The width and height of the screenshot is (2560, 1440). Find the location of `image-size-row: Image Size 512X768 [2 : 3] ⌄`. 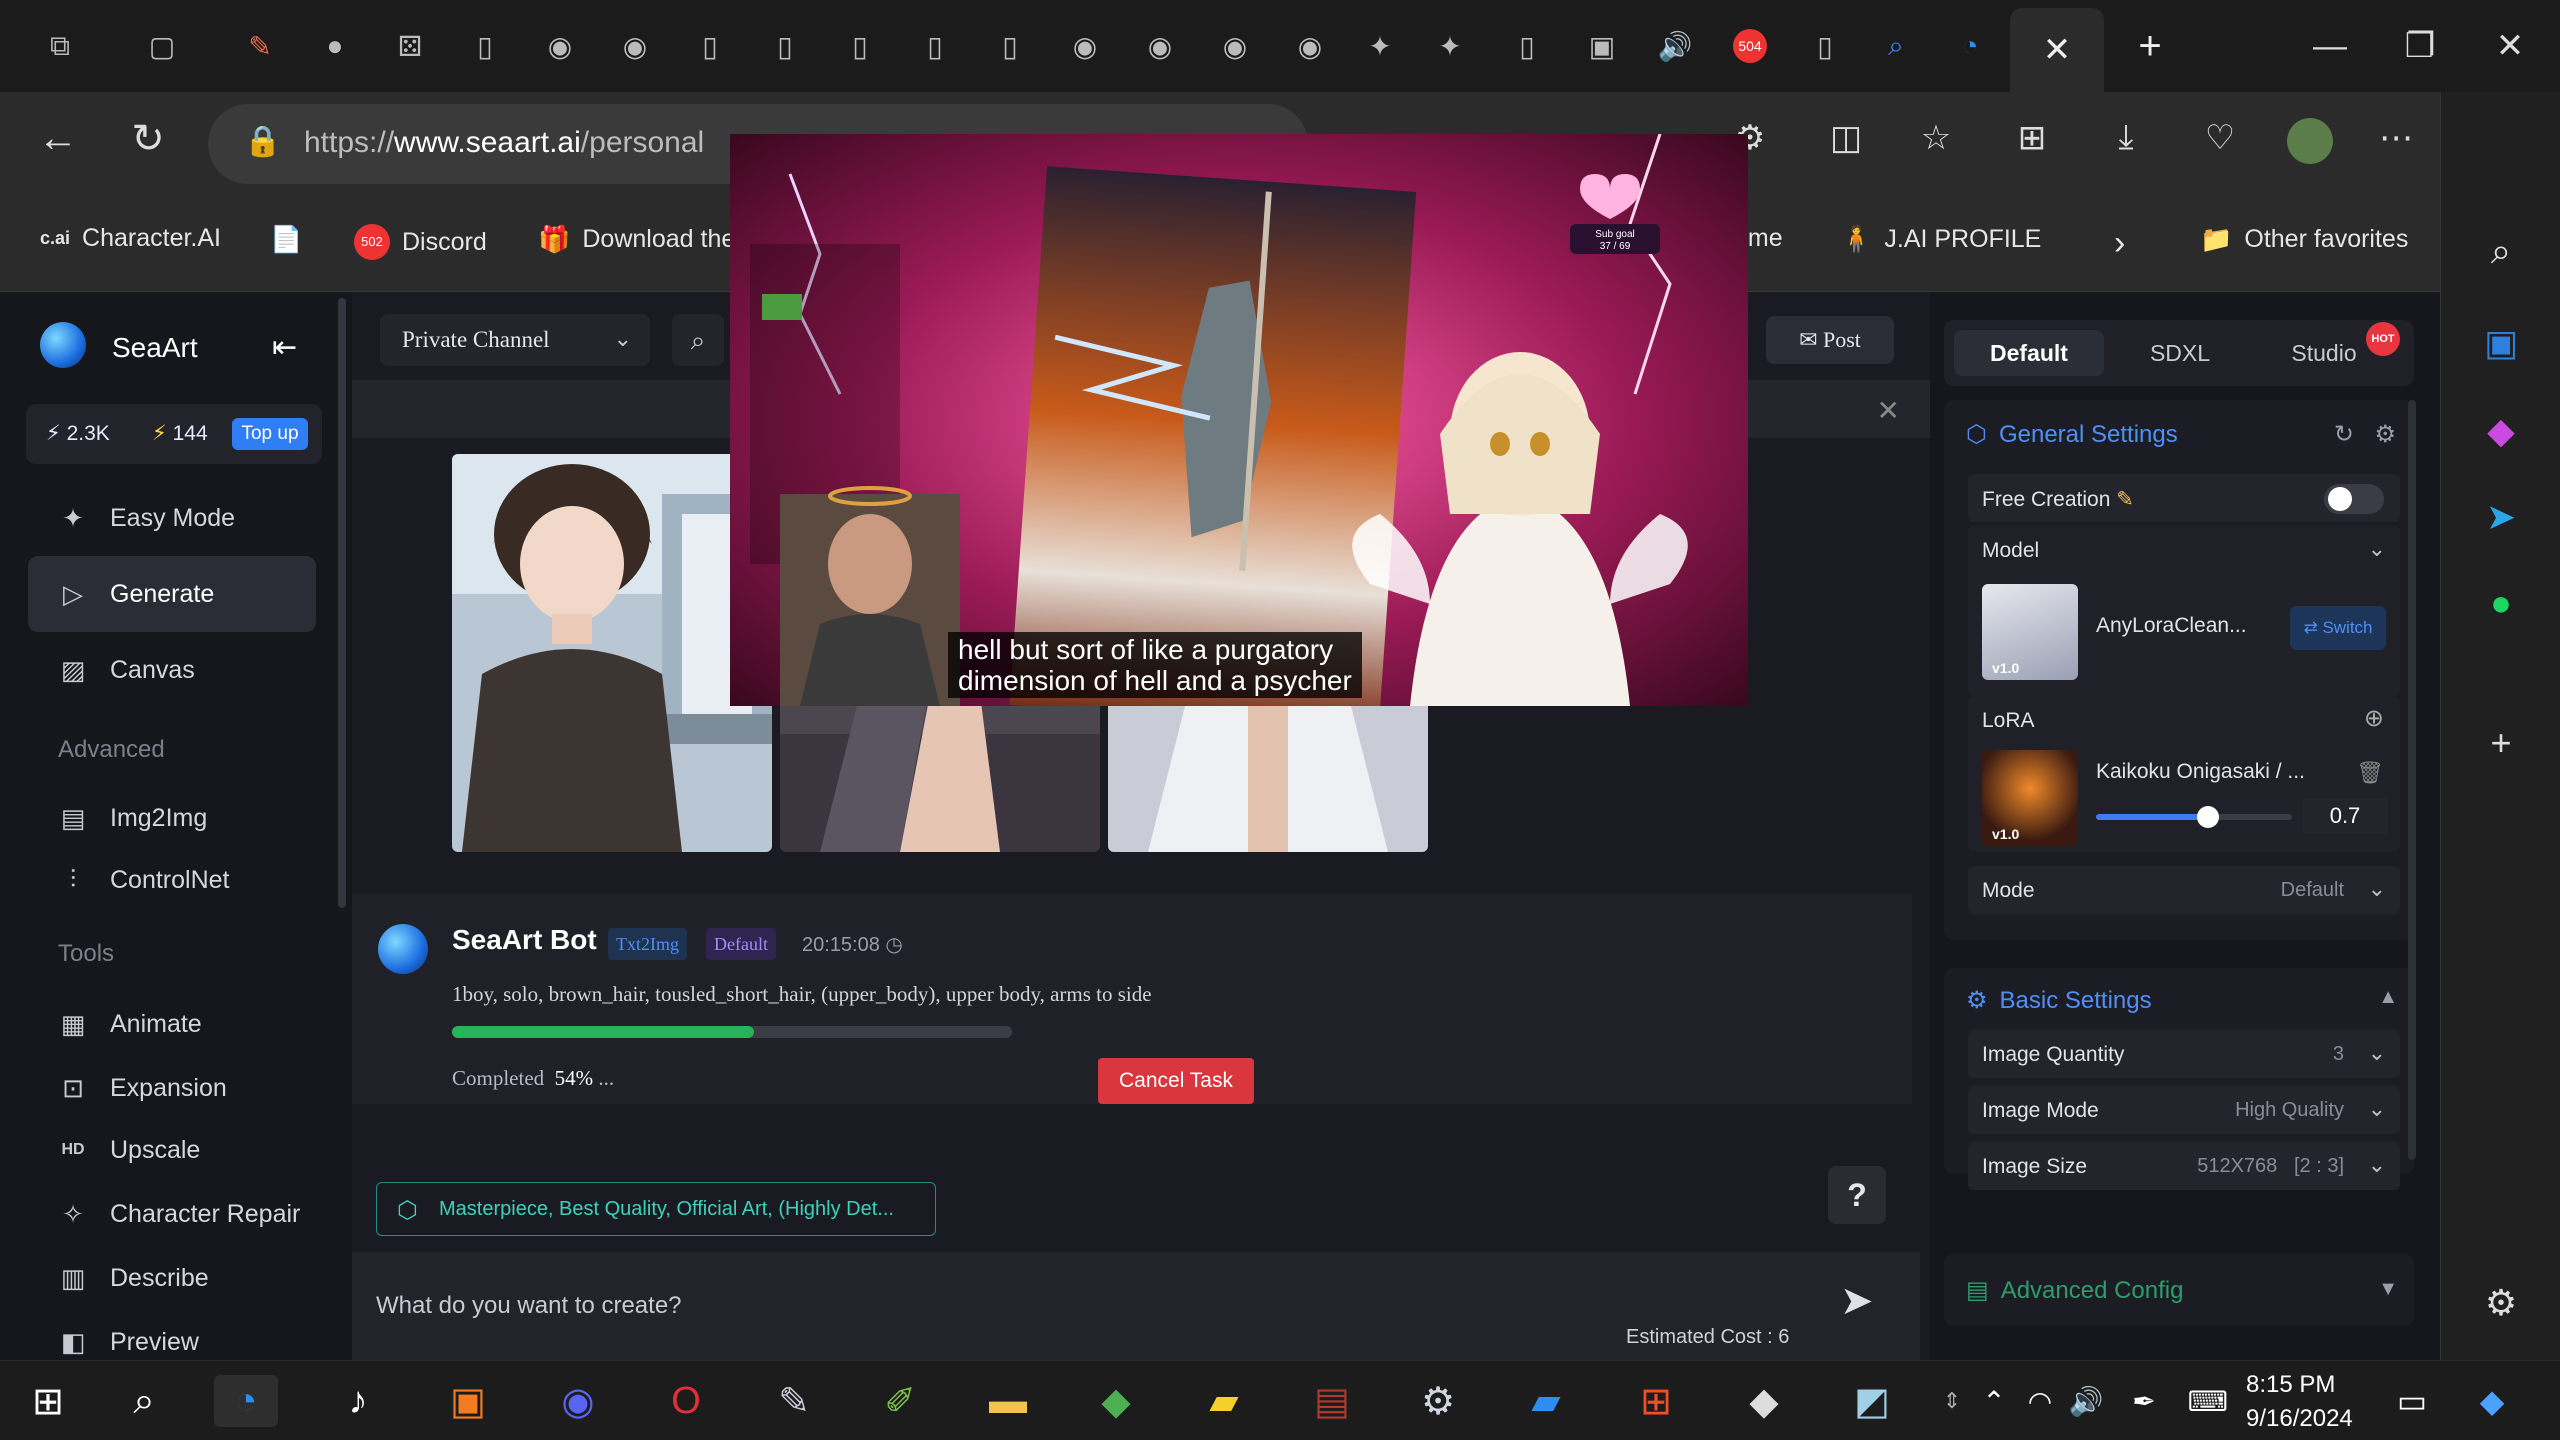

image-size-row: Image Size 512X768 [2 : 3] ⌄ is located at coordinates (2184, 1166).